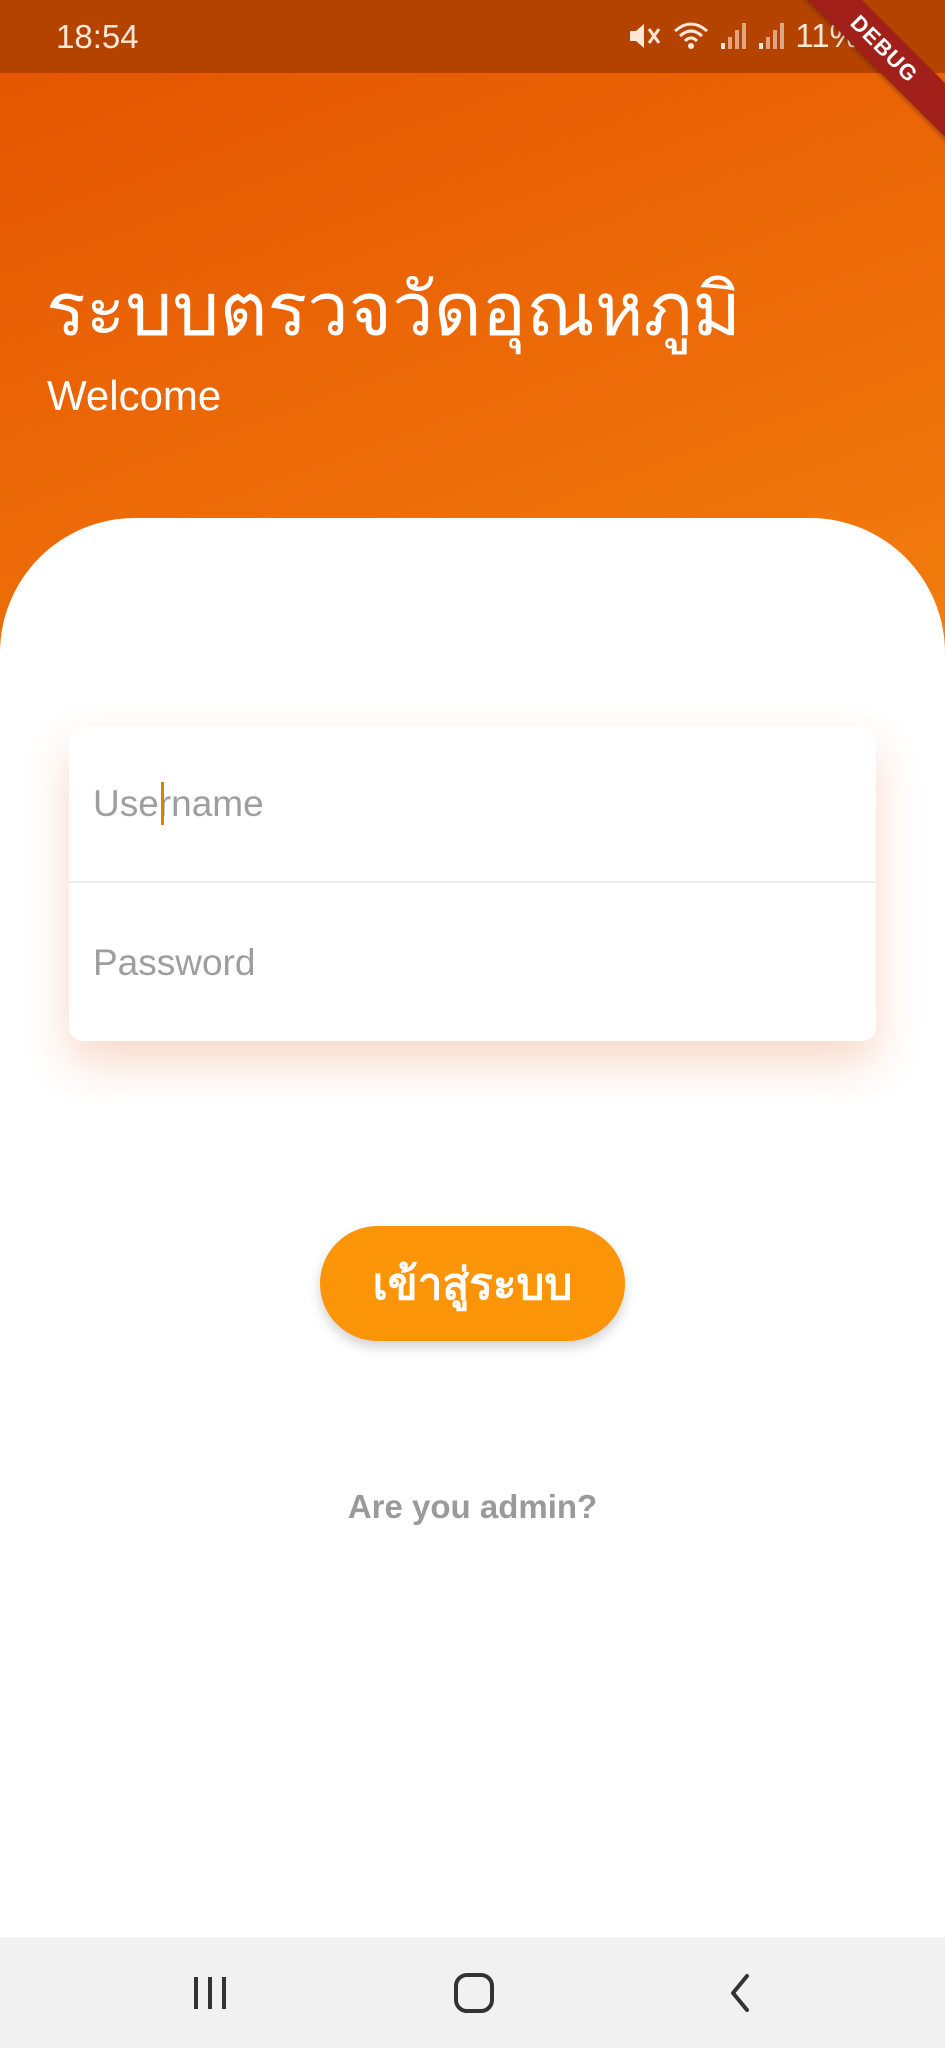 This screenshot has height=2048, width=945. I want to click on home-icon, so click(474, 1993).